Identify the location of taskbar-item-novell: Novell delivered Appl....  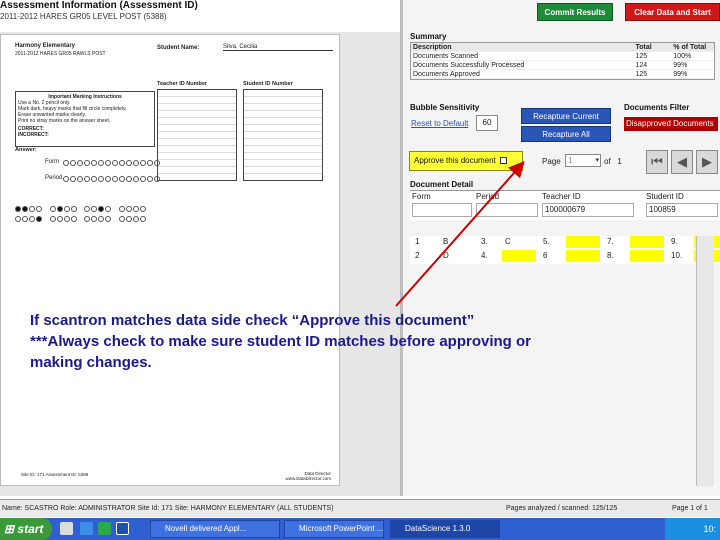
(215, 529).